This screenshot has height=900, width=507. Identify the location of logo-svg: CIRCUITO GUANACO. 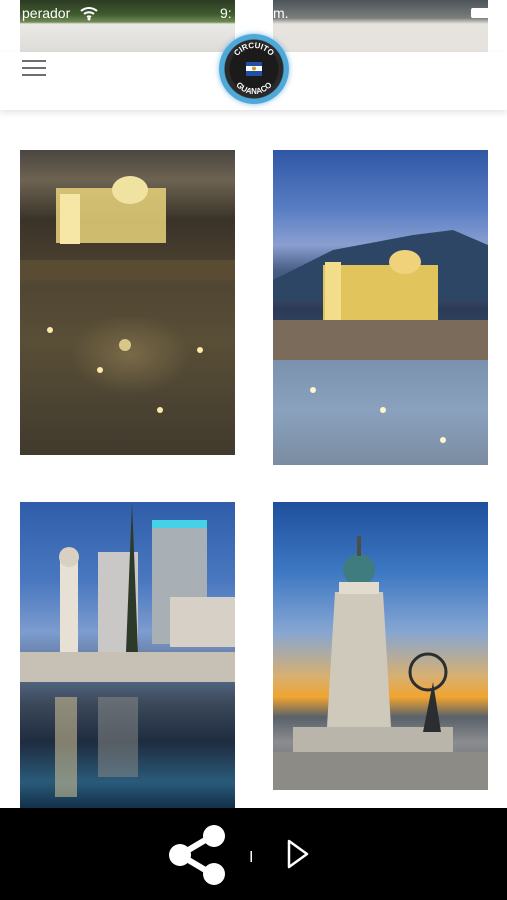
(254, 68).